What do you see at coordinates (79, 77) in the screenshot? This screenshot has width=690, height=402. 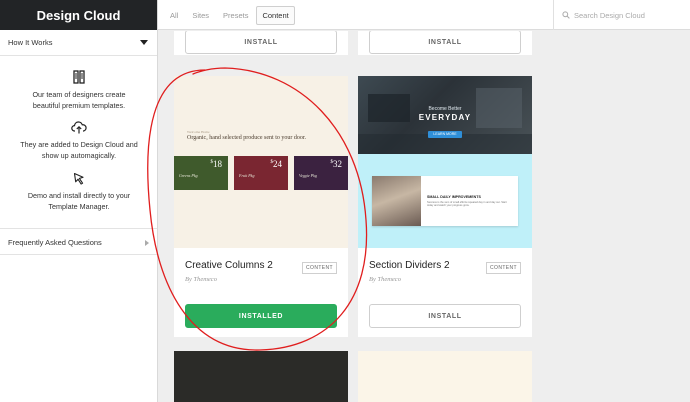 I see `columns-icon` at bounding box center [79, 77].